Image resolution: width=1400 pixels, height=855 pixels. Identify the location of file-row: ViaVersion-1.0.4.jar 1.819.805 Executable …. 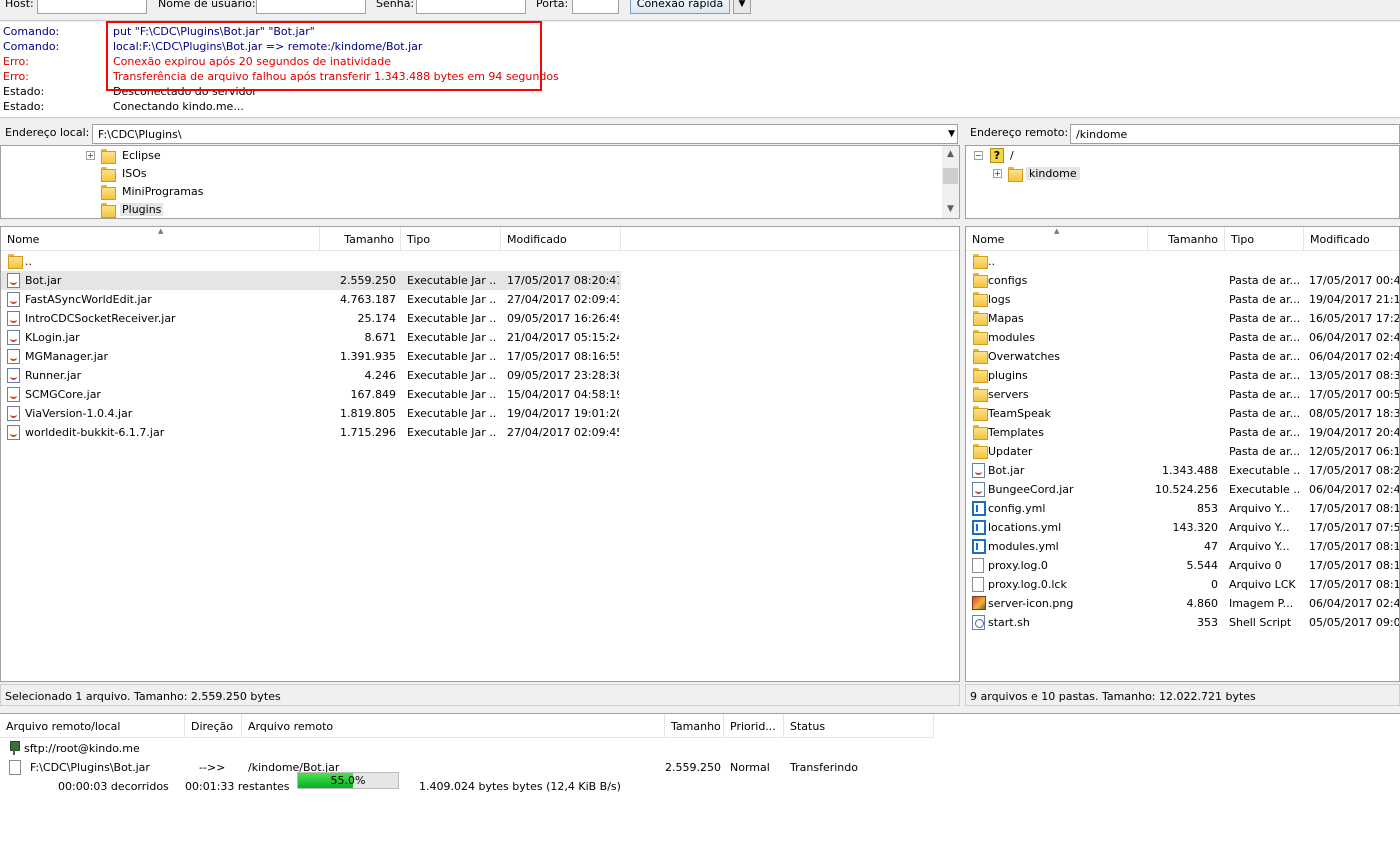
(311, 413).